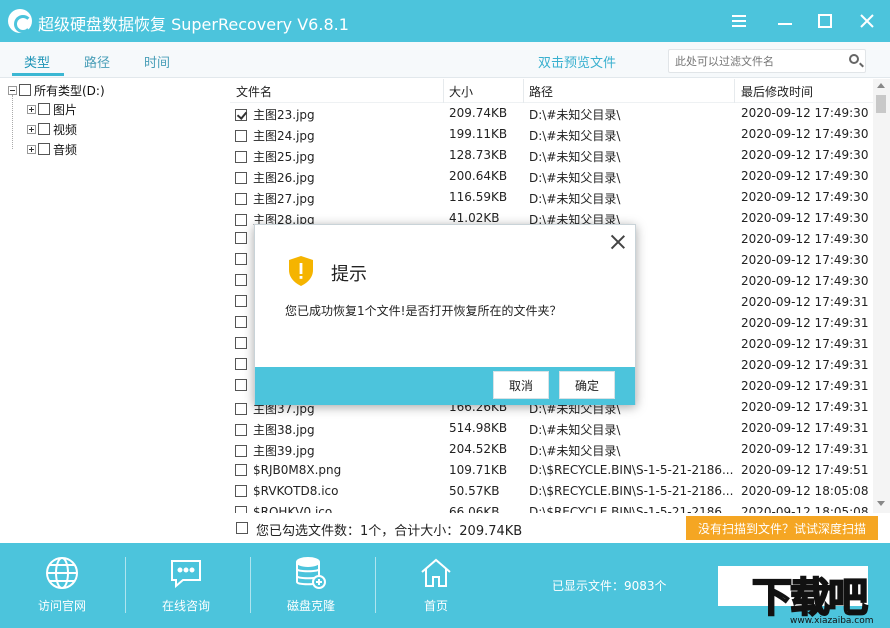 The width and height of the screenshot is (890, 628). I want to click on title-bar: 超级硬盘数据恢复 SuperRecovery V6.8.1, so click(445, 21).